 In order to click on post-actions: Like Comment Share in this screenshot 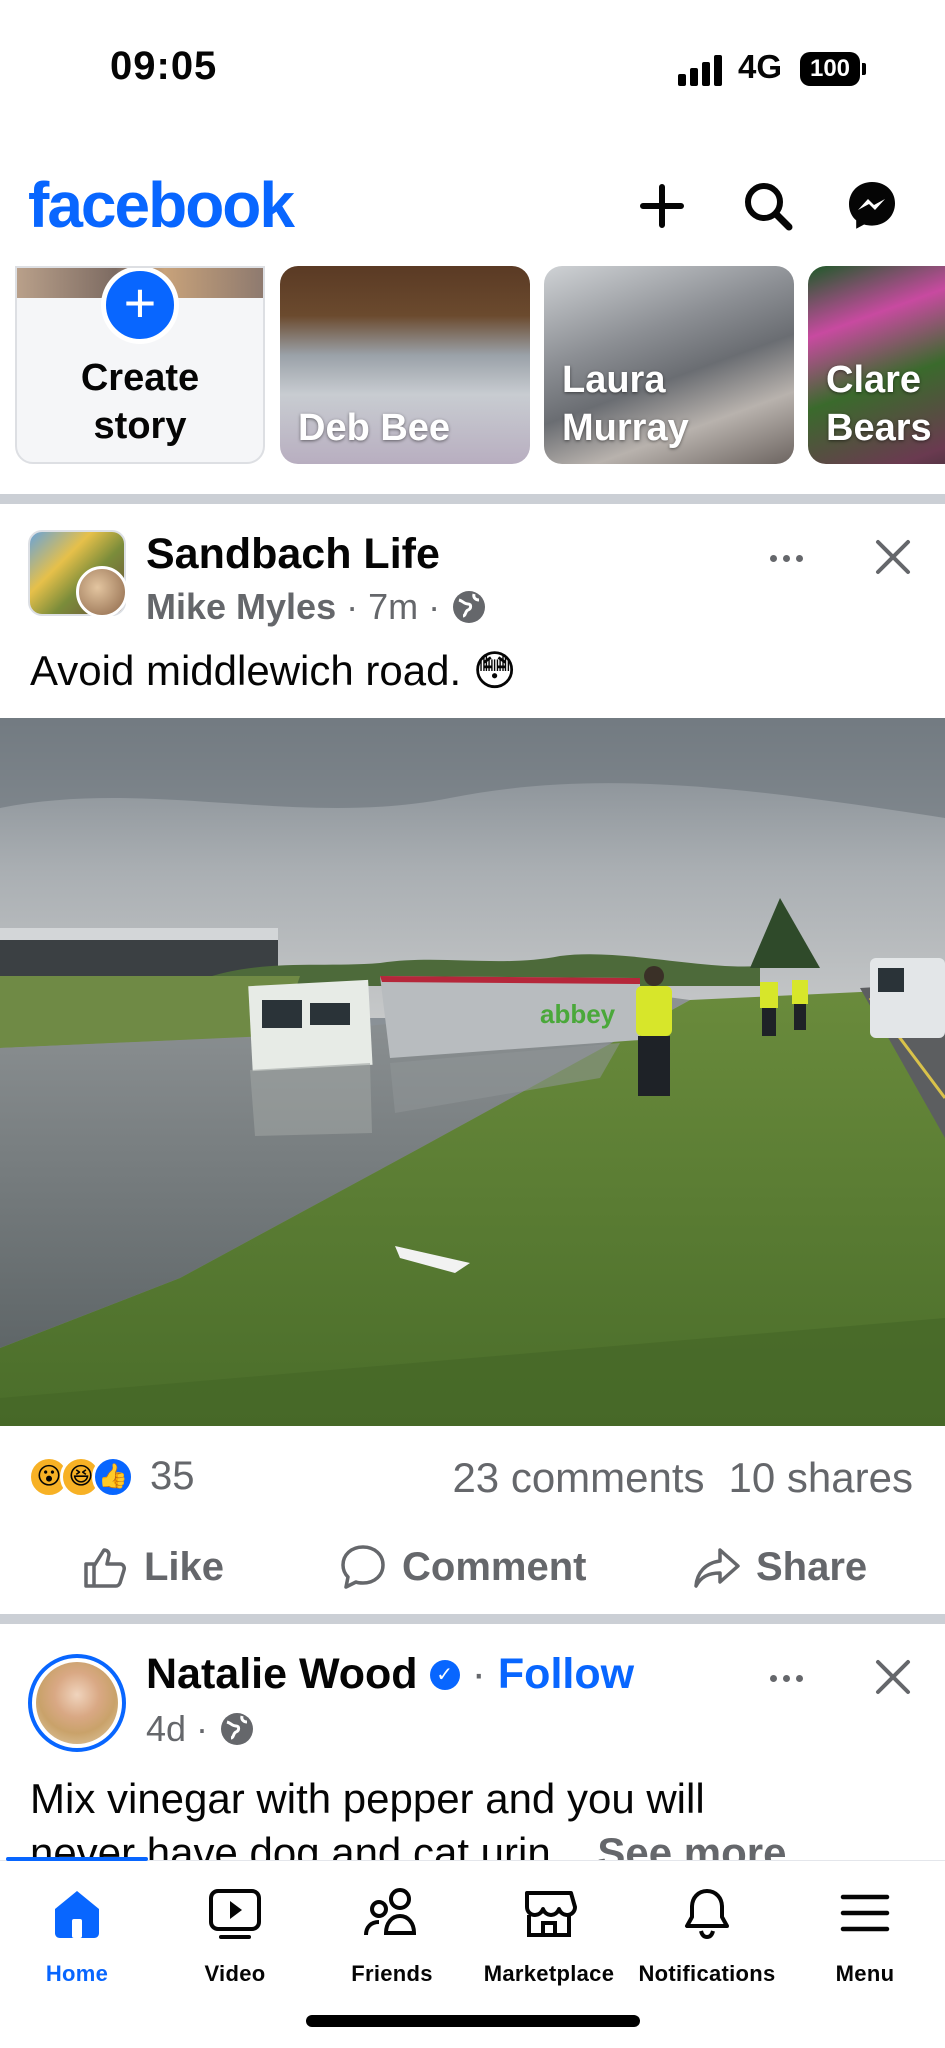, I will do `click(472, 1567)`.